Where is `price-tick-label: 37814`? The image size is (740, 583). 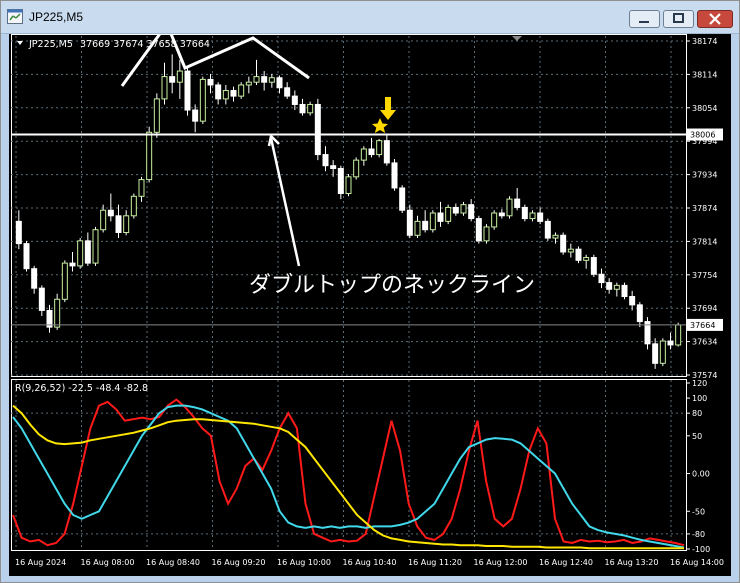
price-tick-label: 37814 is located at coordinates (704, 241).